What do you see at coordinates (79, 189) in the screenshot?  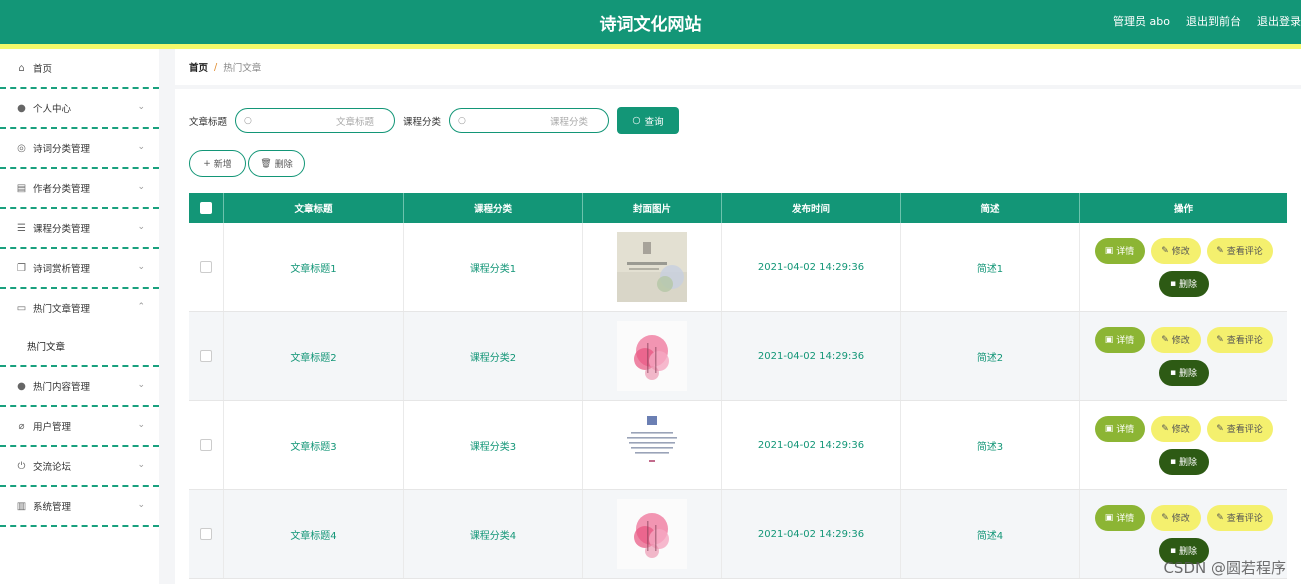 I see `sidebar-item-author-category: ▤ 作者分类管理 ⌄` at bounding box center [79, 189].